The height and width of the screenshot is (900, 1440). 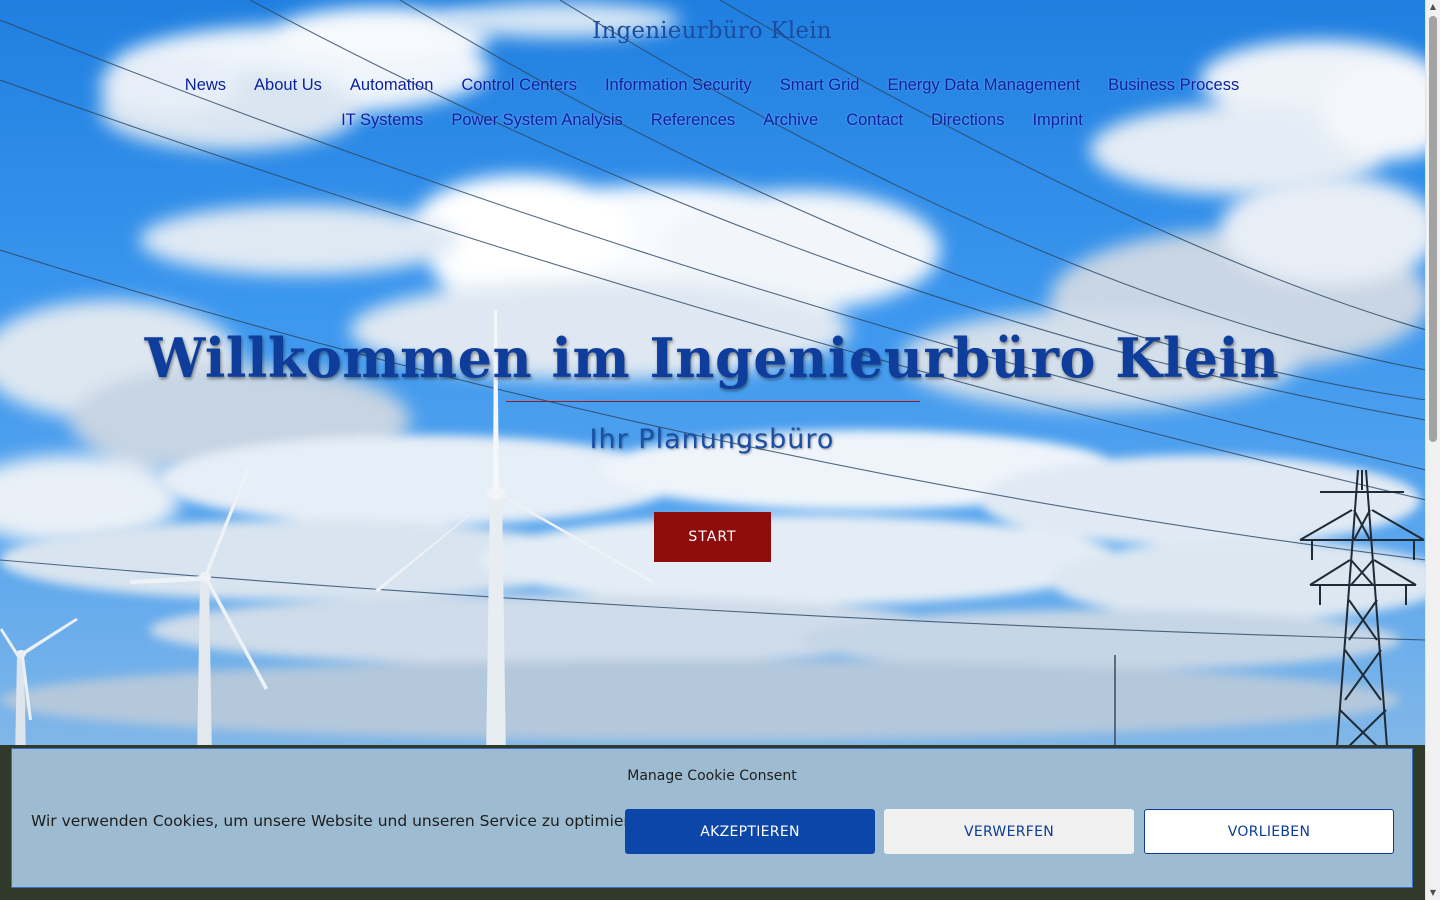 What do you see at coordinates (820, 85) in the screenshot?
I see `nav-smart-grid: Smart Grid` at bounding box center [820, 85].